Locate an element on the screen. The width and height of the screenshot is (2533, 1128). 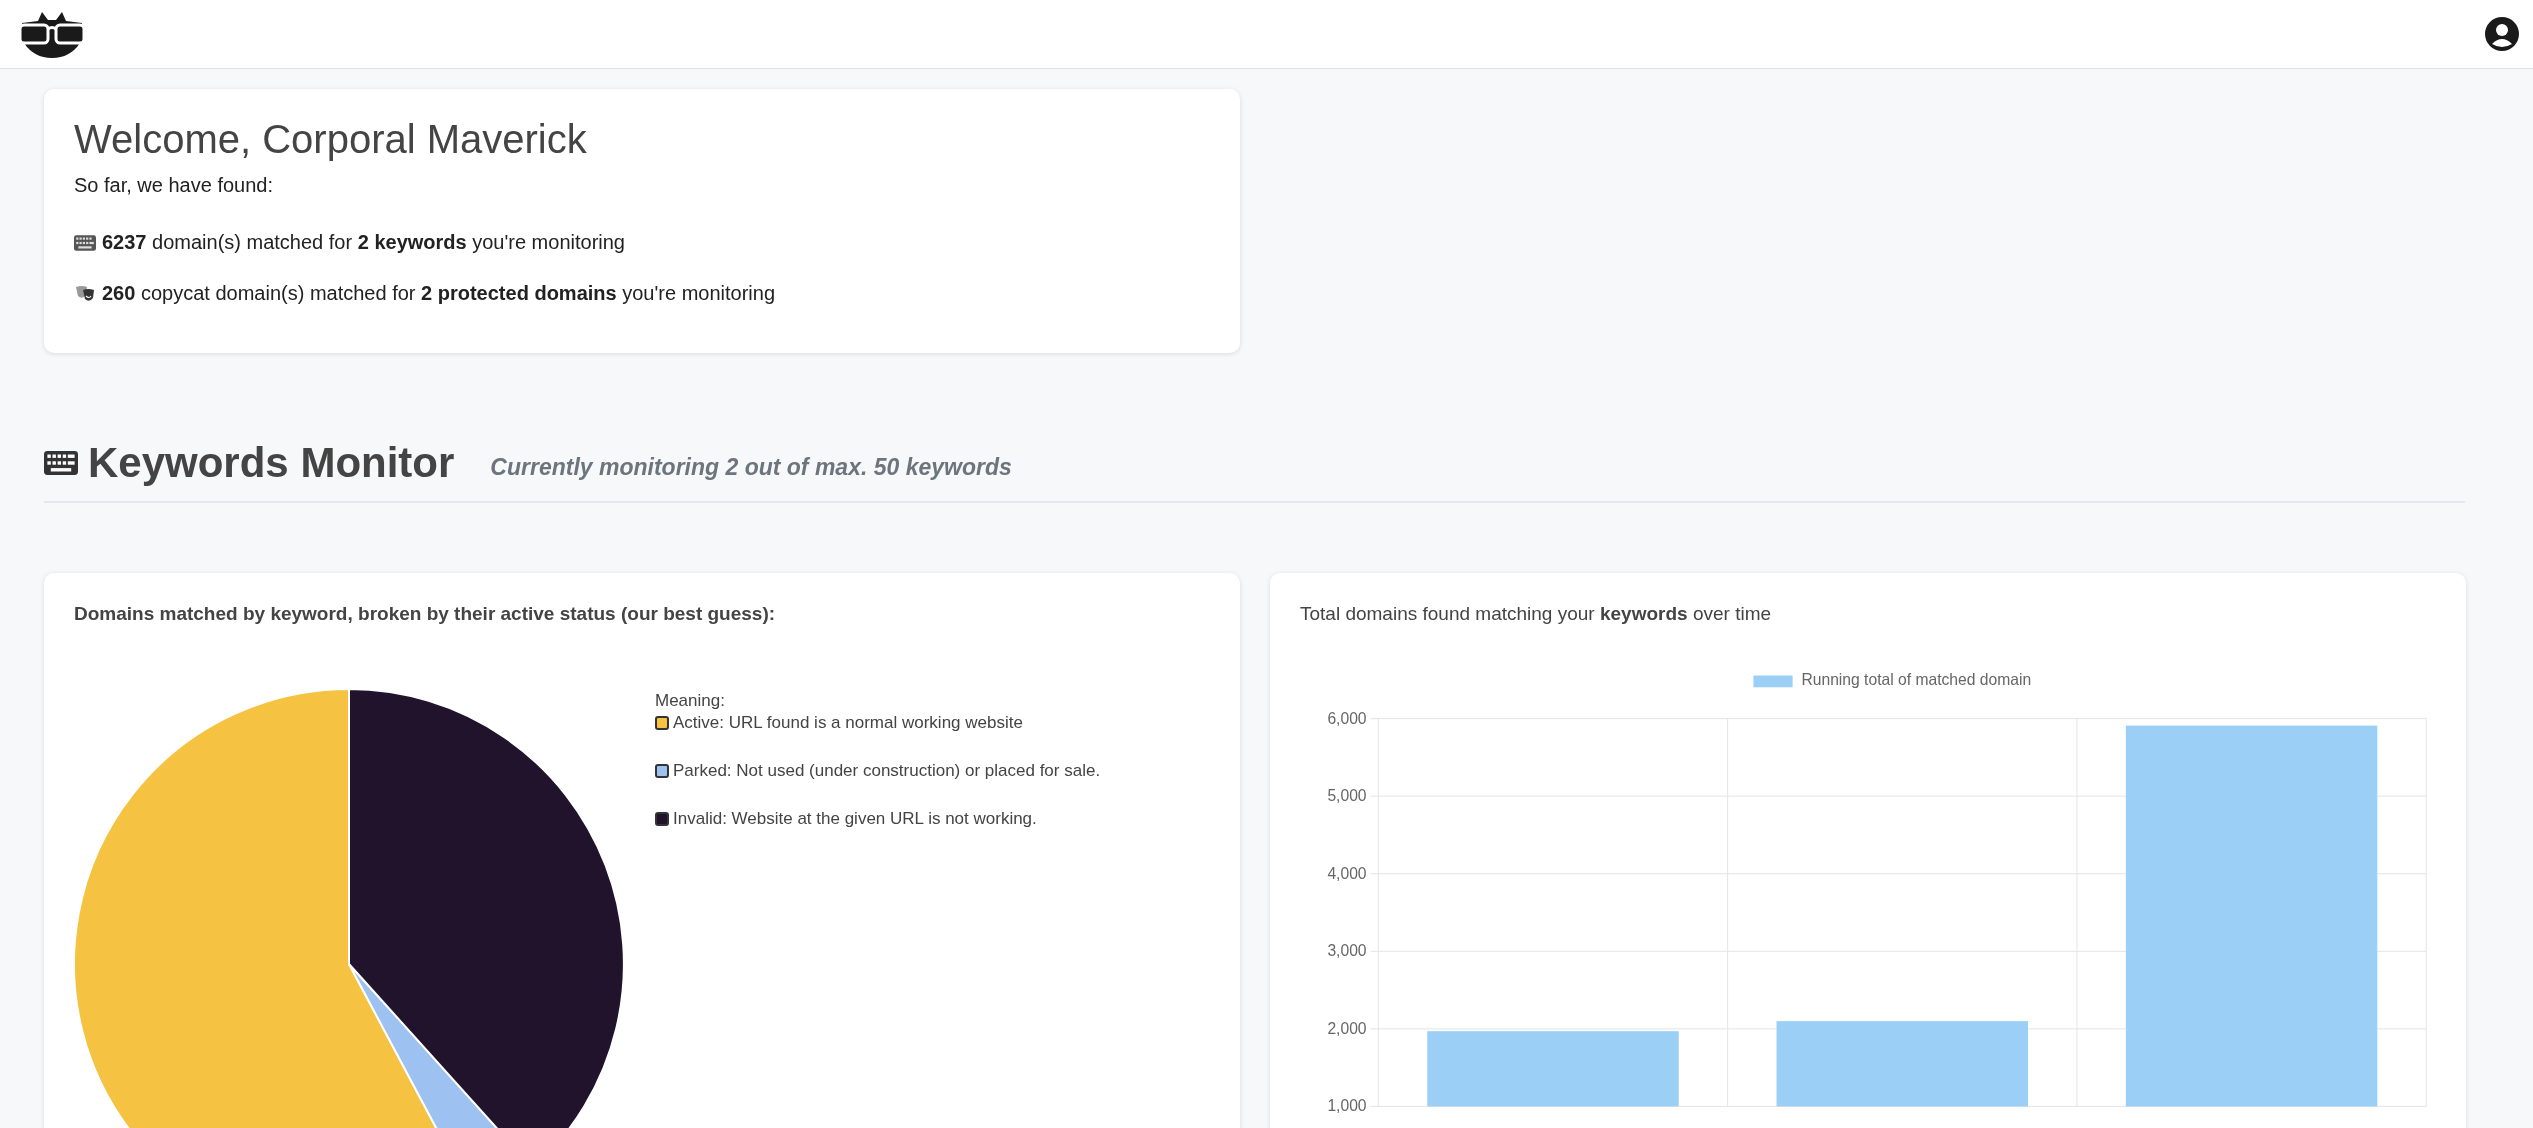
axis-tick-label: 3,000 is located at coordinates (1347, 951).